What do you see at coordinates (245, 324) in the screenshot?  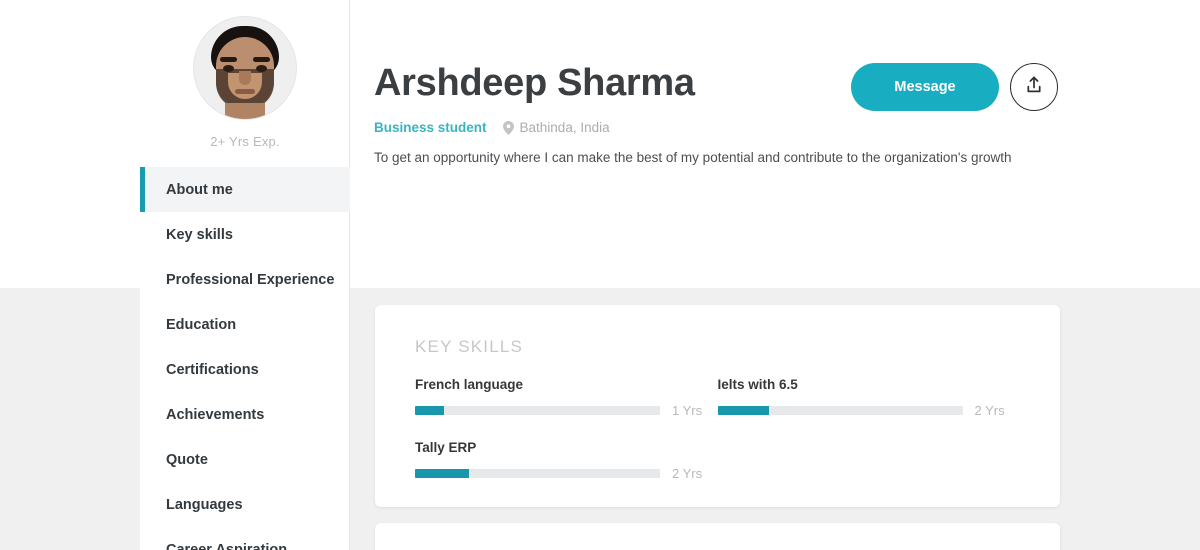 I see `sidebar-item-education: Education` at bounding box center [245, 324].